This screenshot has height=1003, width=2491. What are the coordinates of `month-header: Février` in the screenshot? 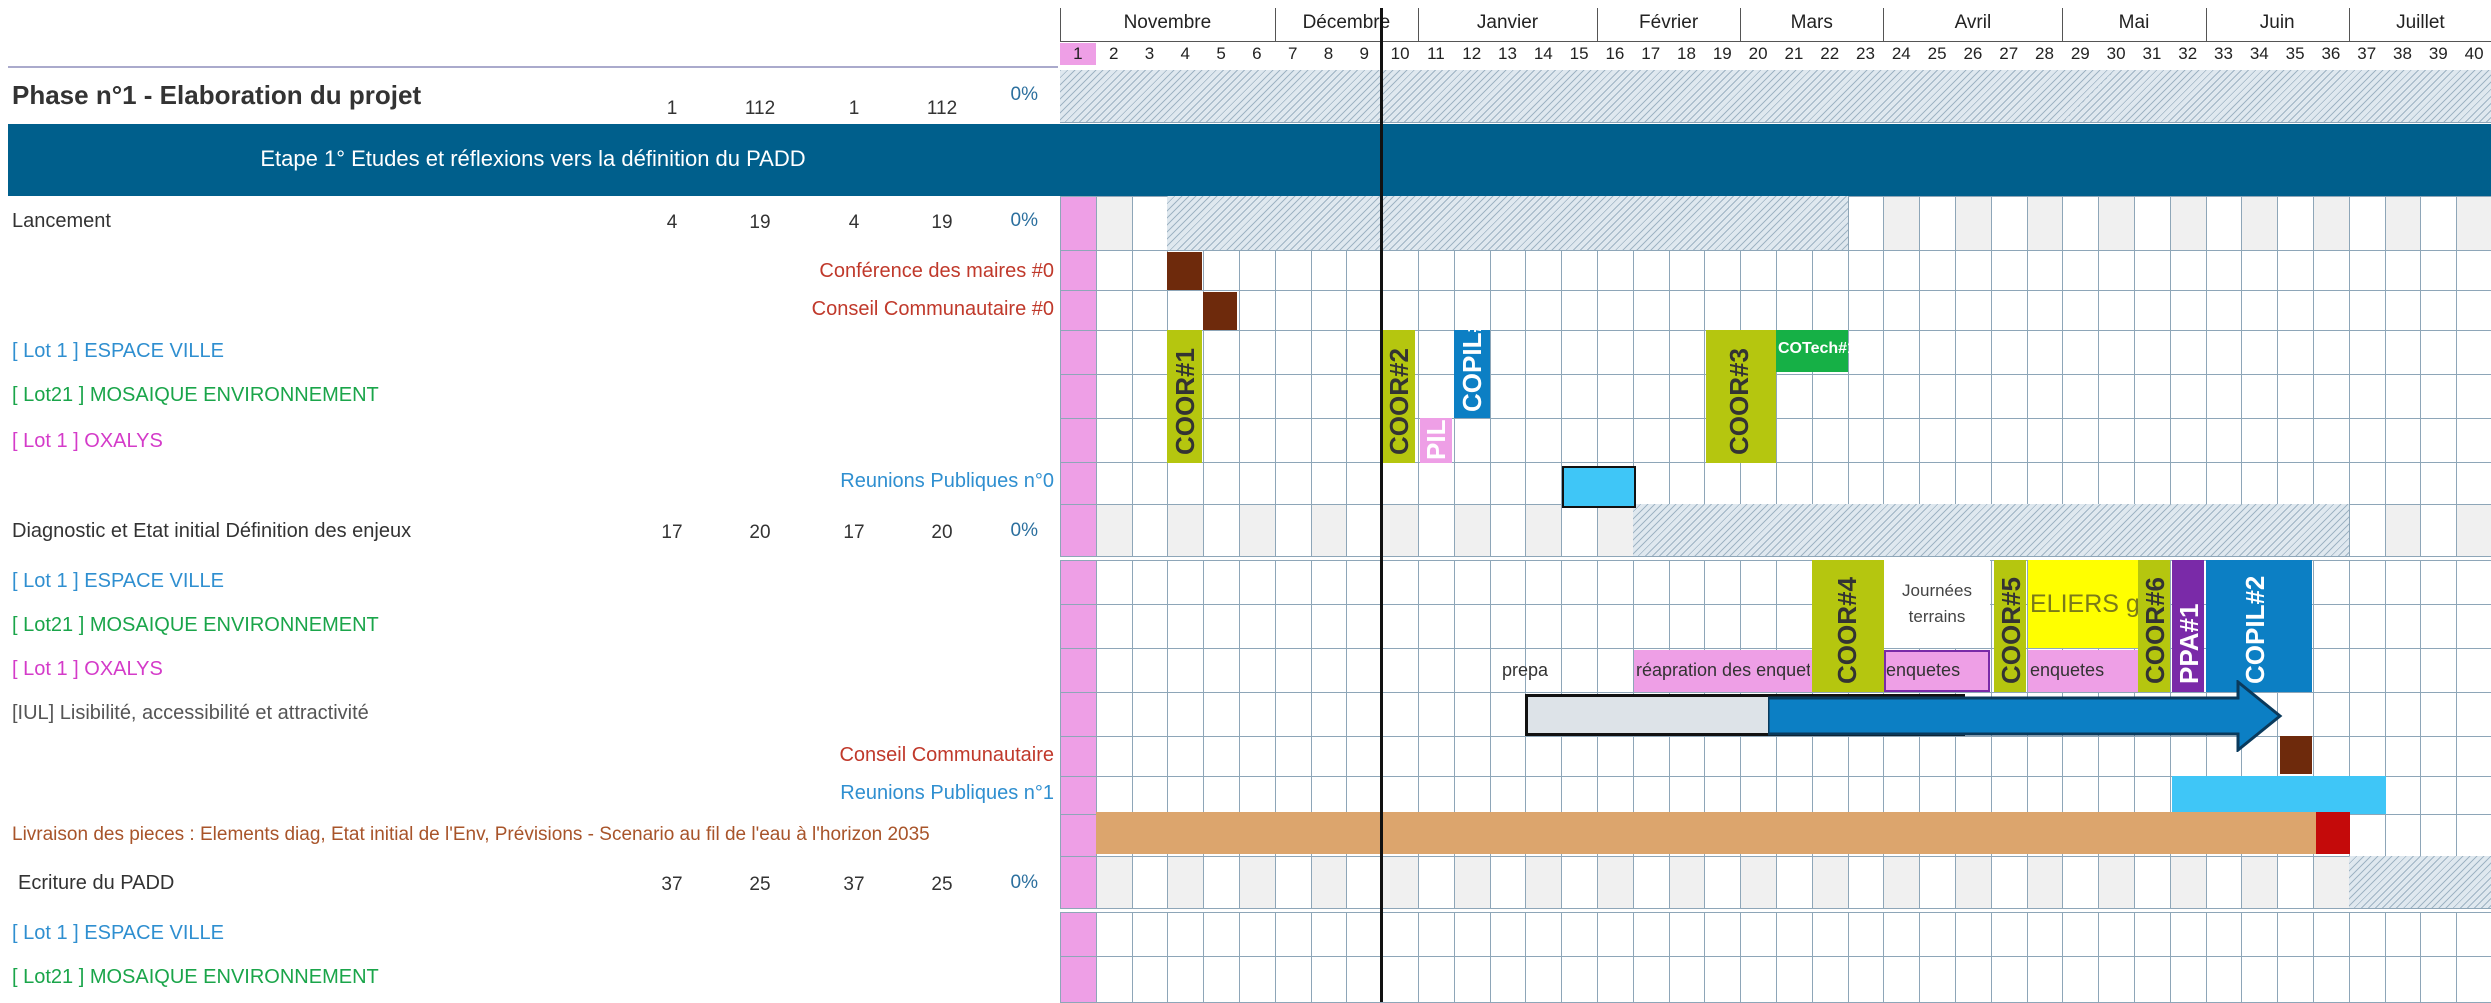 It's located at (1669, 22).